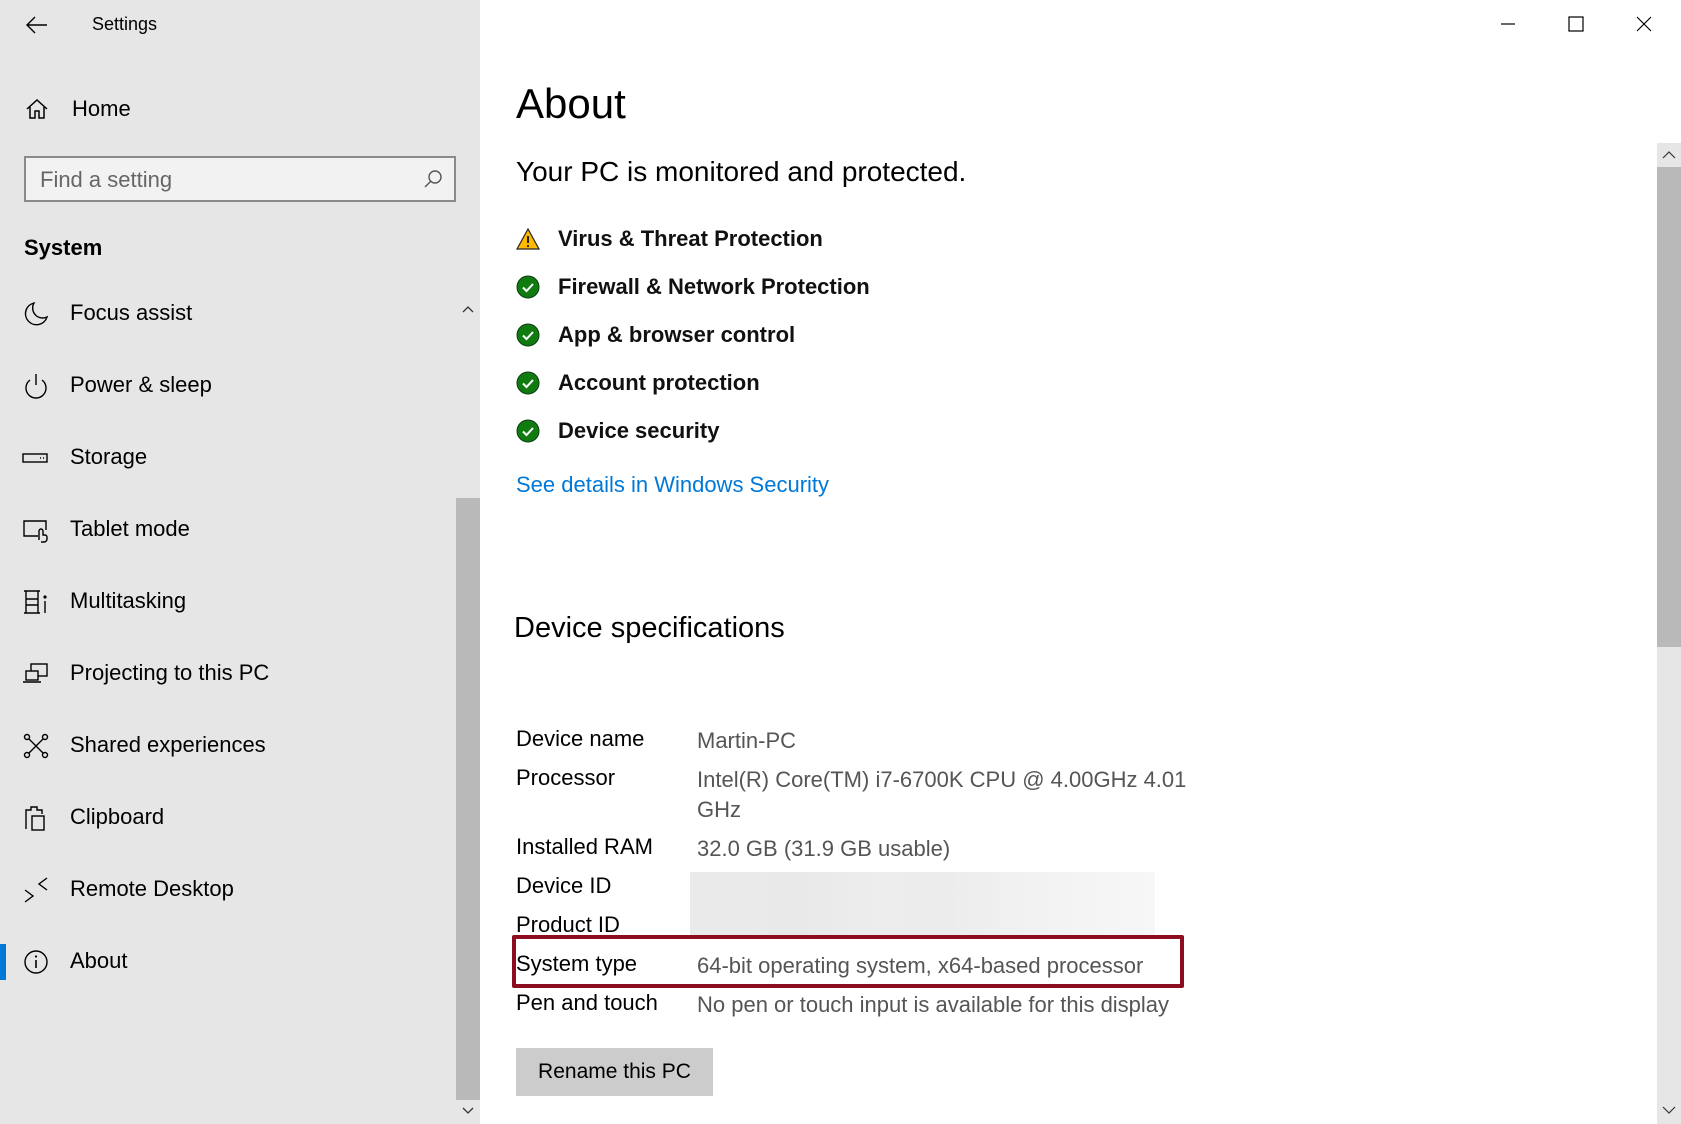  I want to click on sidebar-item-label: Multitasking, so click(128, 600).